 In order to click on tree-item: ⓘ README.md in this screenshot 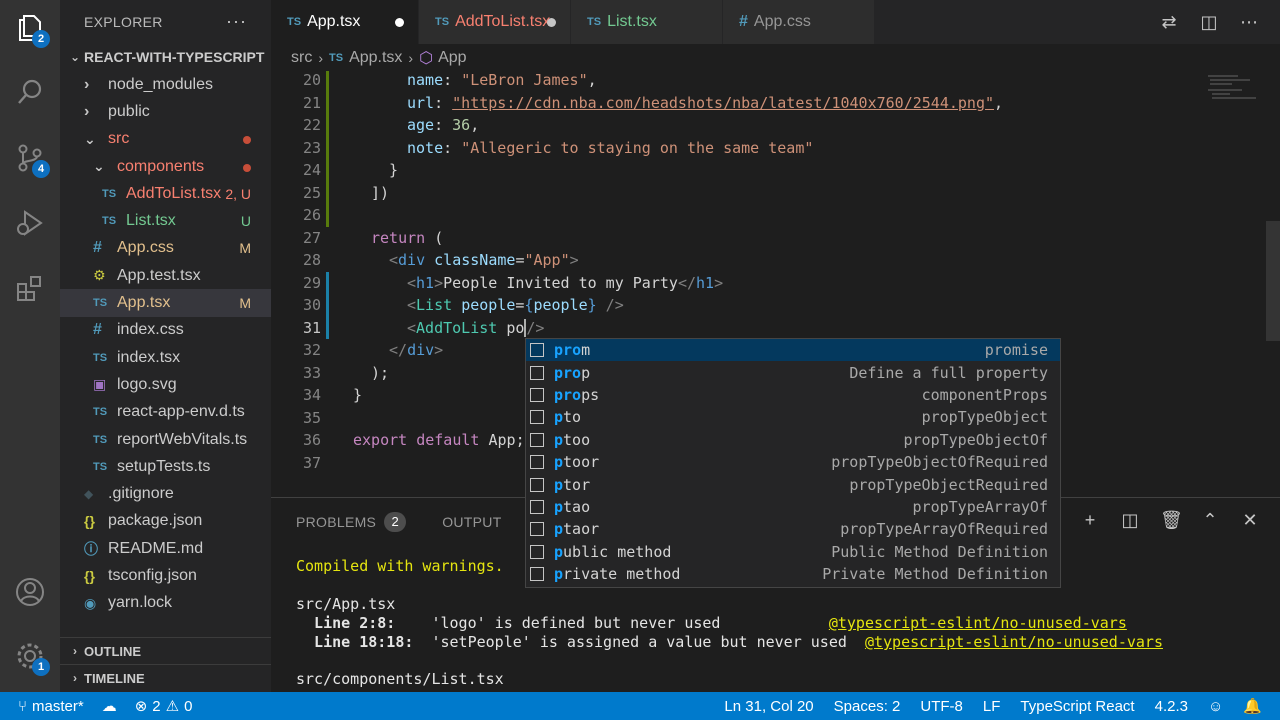, I will do `click(165, 548)`.